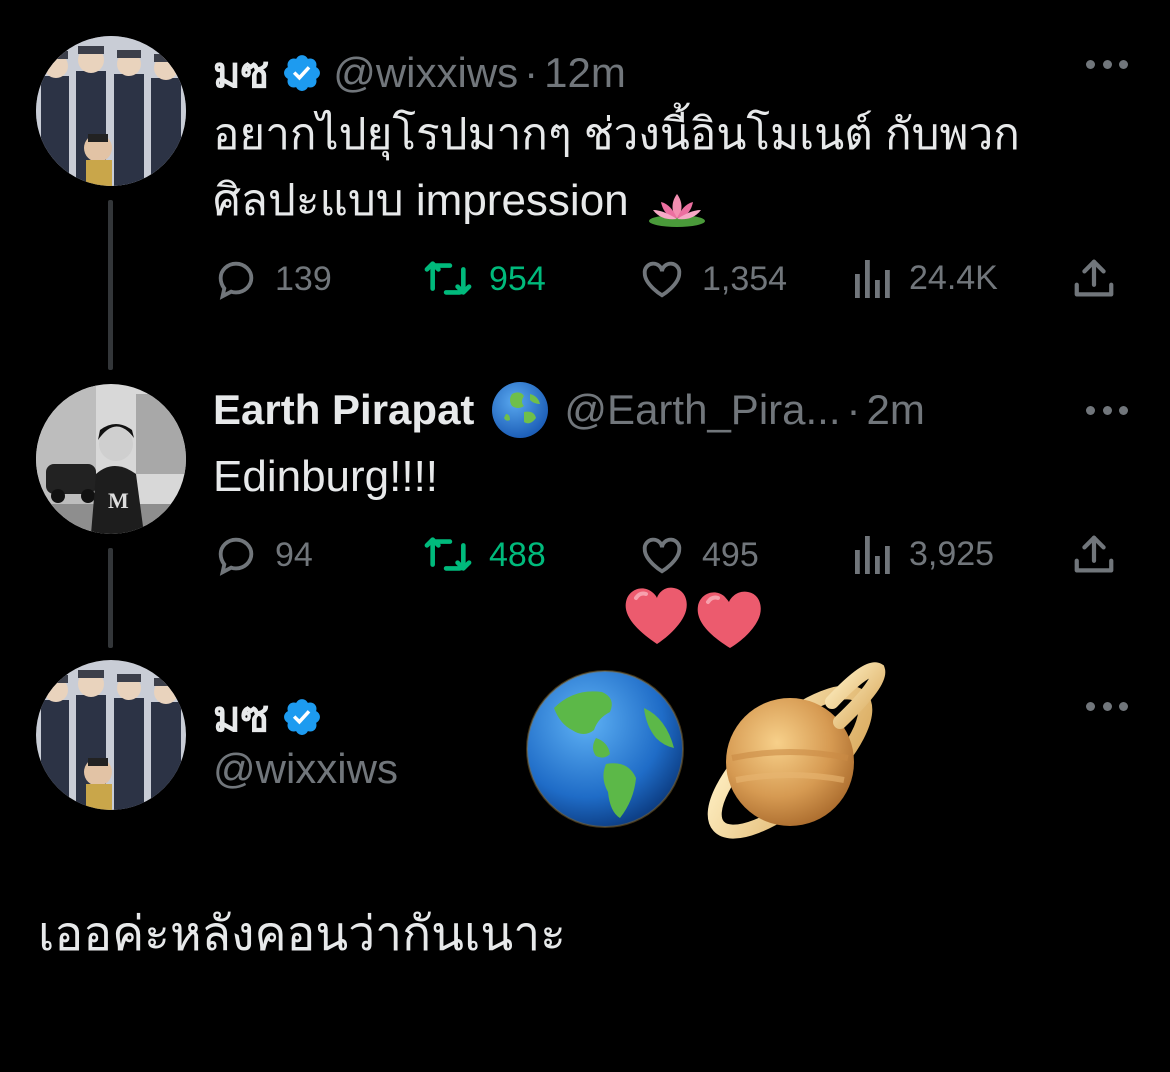 This screenshot has height=1072, width=1170. I want to click on tweet-1-actions: 139 954 1,354 24.4K, so click(673, 281).